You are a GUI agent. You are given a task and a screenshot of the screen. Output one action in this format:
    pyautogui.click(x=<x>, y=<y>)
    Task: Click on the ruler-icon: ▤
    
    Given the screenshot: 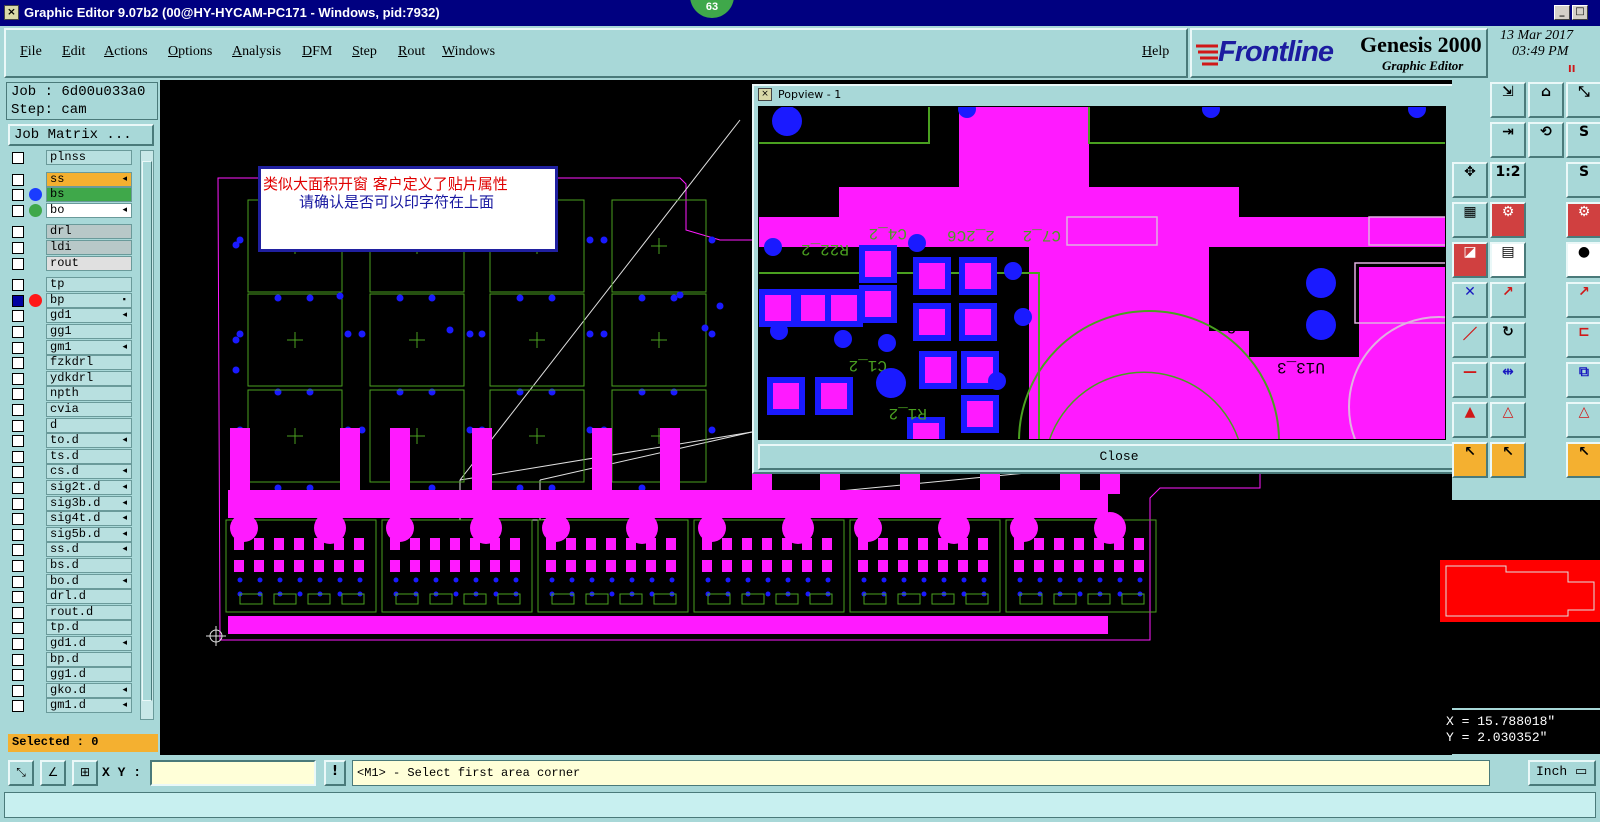 What is the action you would take?
    pyautogui.click(x=1508, y=260)
    